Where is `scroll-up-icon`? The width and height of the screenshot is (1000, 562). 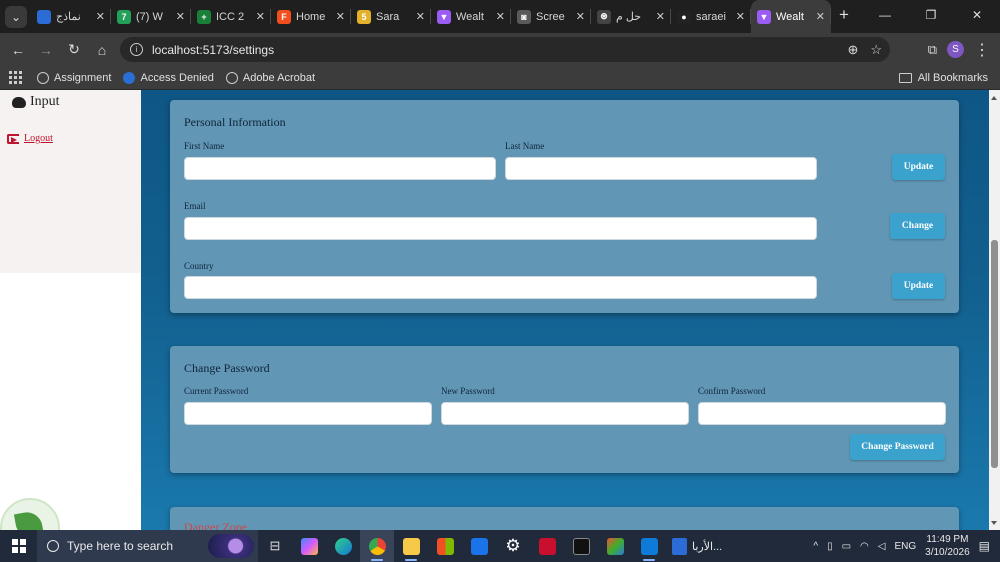
scroll-up-icon is located at coordinates (994, 98).